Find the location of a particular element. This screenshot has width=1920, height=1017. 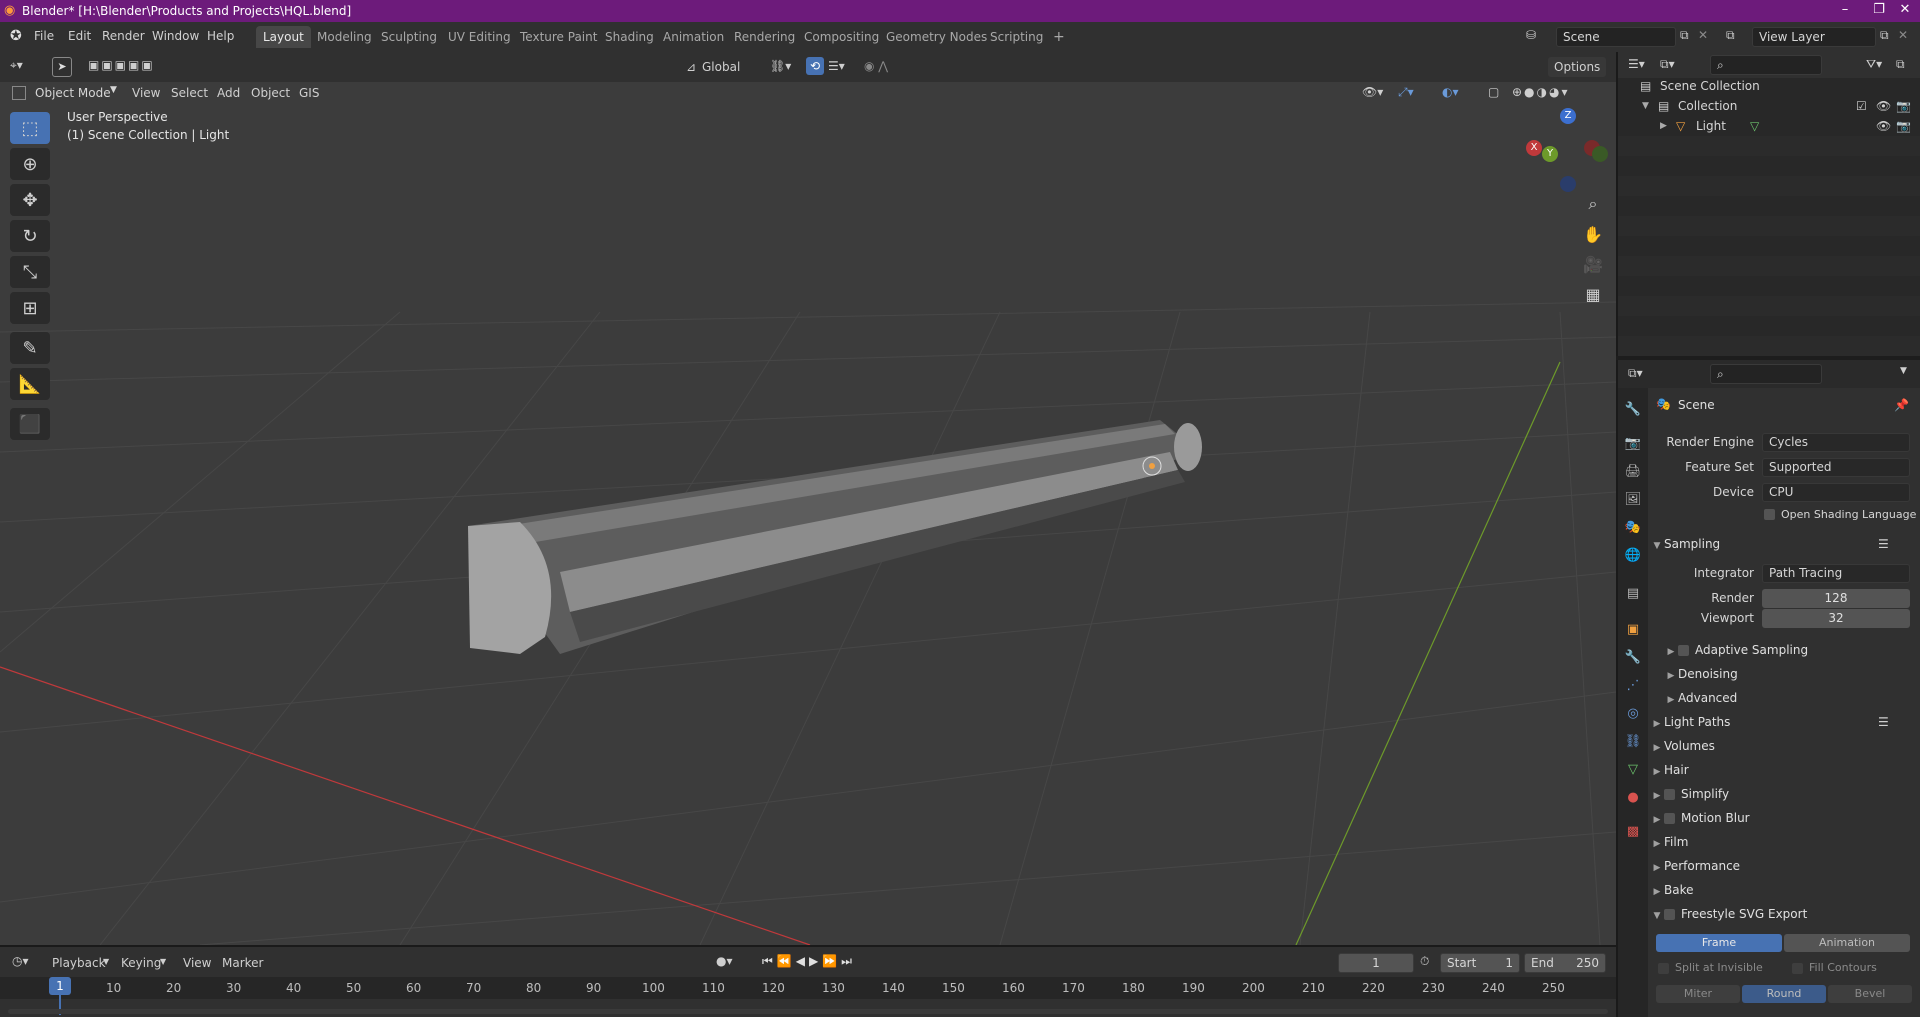

select-box-tool: ⬚ is located at coordinates (30, 128).